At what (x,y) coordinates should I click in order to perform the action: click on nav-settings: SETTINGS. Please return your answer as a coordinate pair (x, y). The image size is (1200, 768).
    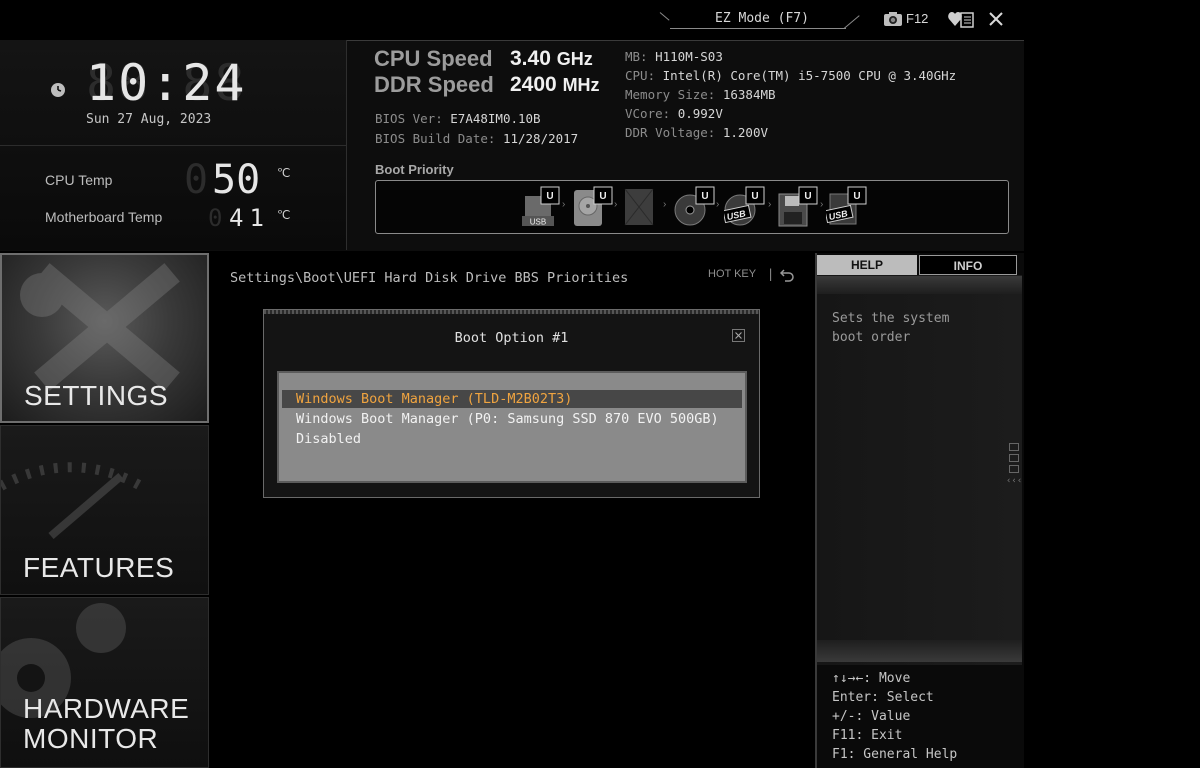
    Looking at the image, I should click on (104, 338).